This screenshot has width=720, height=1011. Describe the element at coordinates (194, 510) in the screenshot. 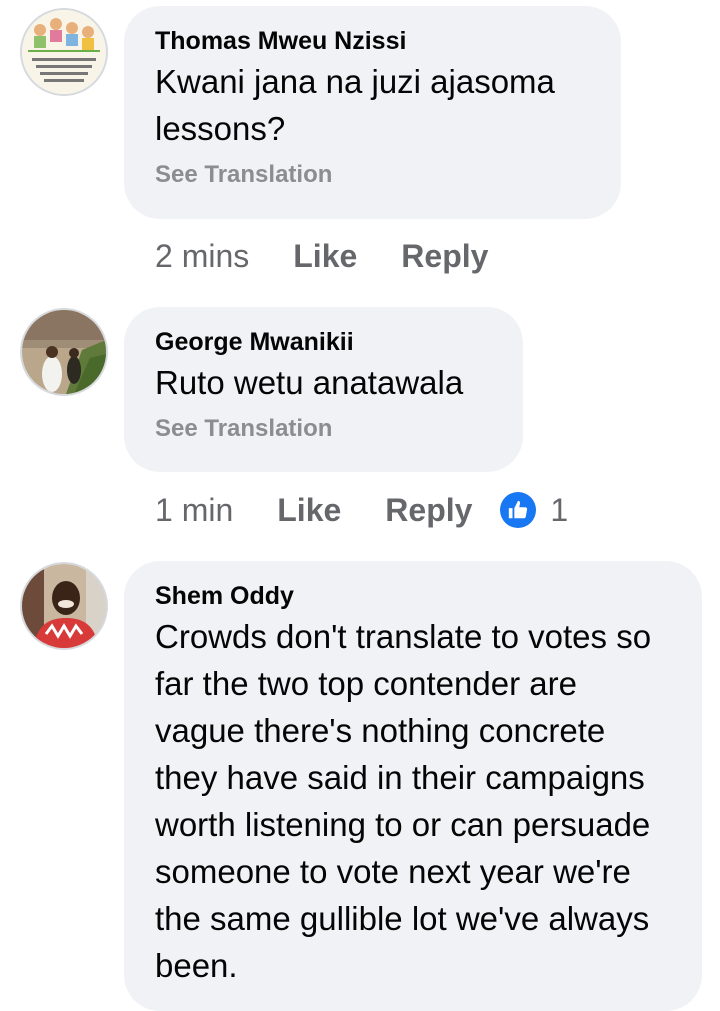

I see `comment-timestamp: 1 min` at that location.